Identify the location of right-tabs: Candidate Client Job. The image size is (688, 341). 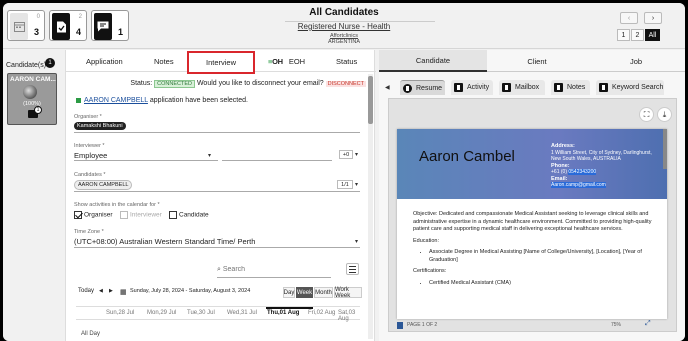
(532, 61).